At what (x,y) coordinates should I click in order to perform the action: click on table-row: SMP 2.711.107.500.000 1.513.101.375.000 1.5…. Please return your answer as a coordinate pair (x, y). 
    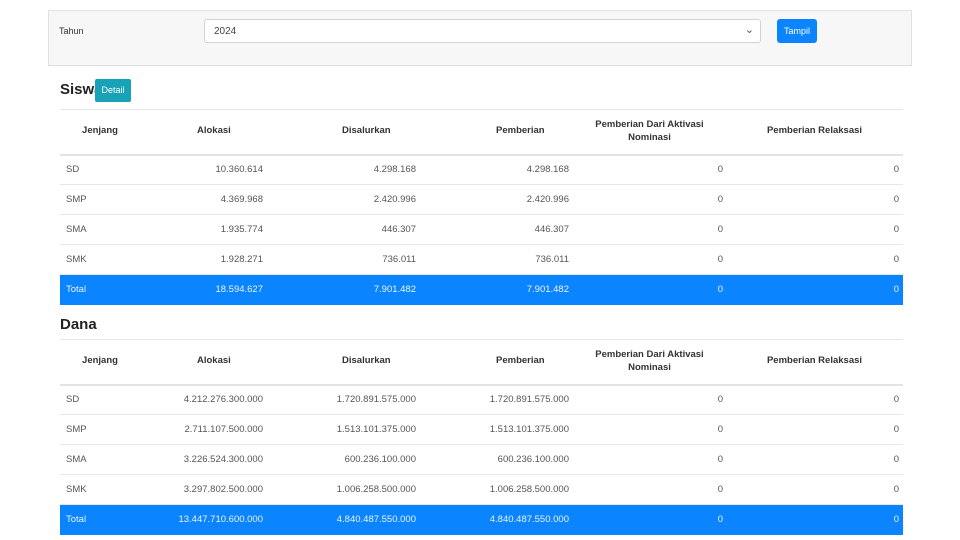
    Looking at the image, I should click on (481, 429).